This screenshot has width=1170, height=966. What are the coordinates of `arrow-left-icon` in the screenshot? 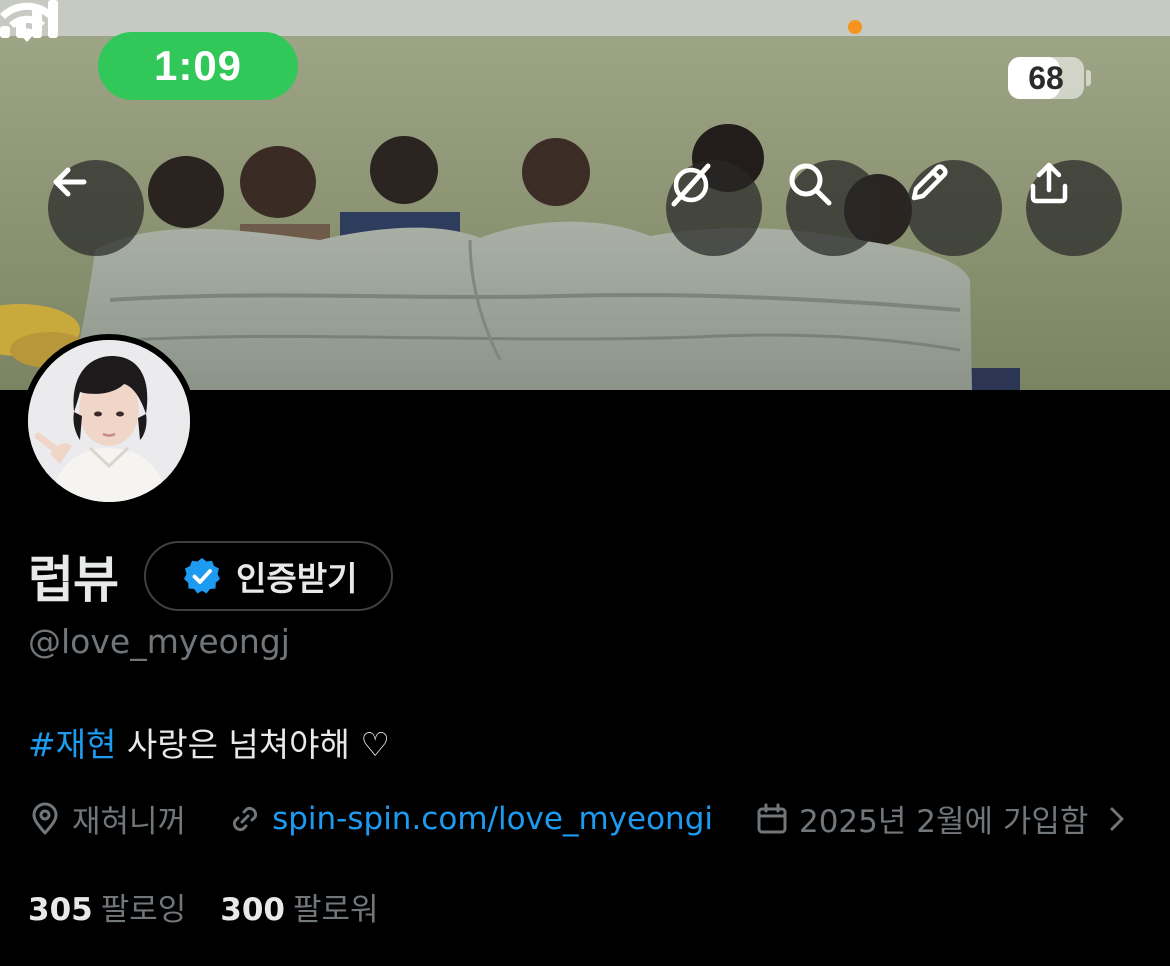 It's located at (70, 182).